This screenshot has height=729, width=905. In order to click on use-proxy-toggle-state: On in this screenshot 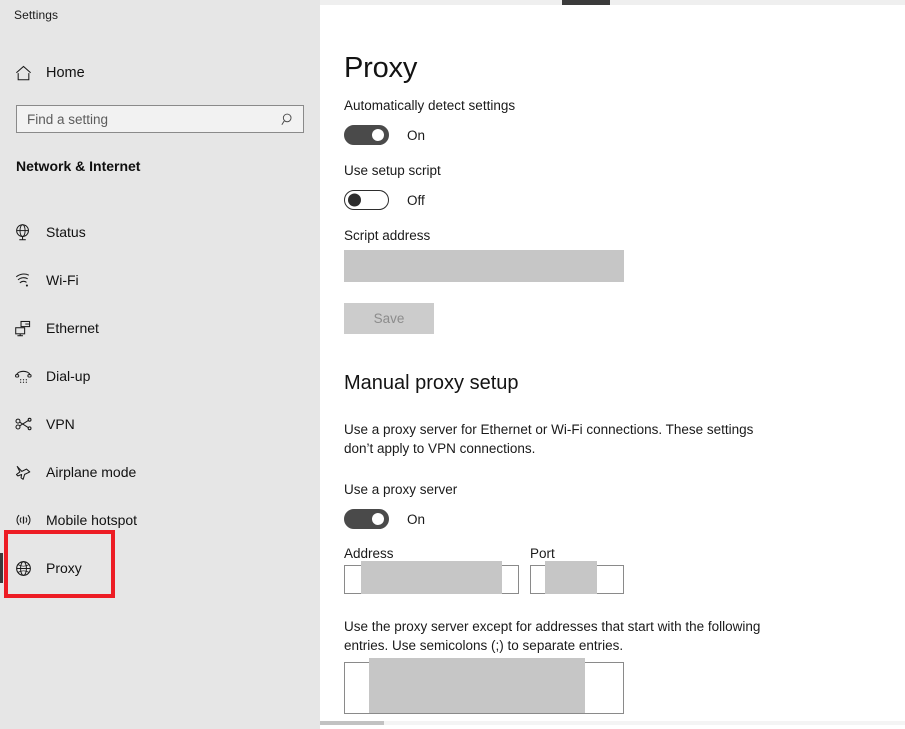, I will do `click(416, 519)`.